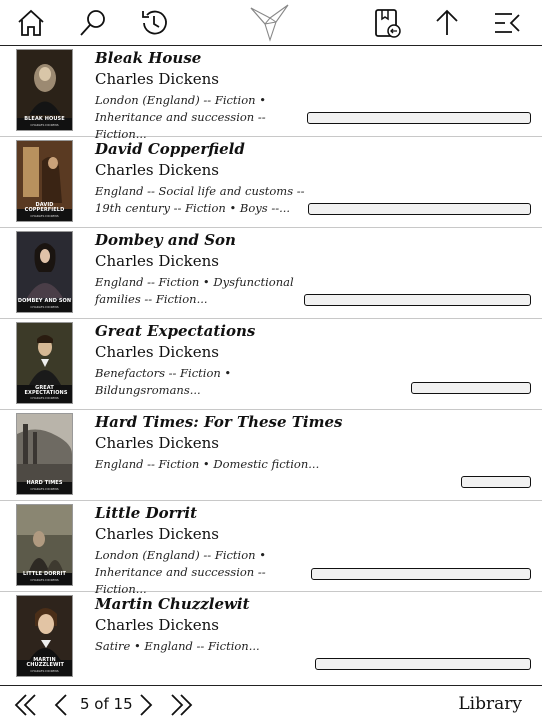  I want to click on app-logo, so click(270, 22).